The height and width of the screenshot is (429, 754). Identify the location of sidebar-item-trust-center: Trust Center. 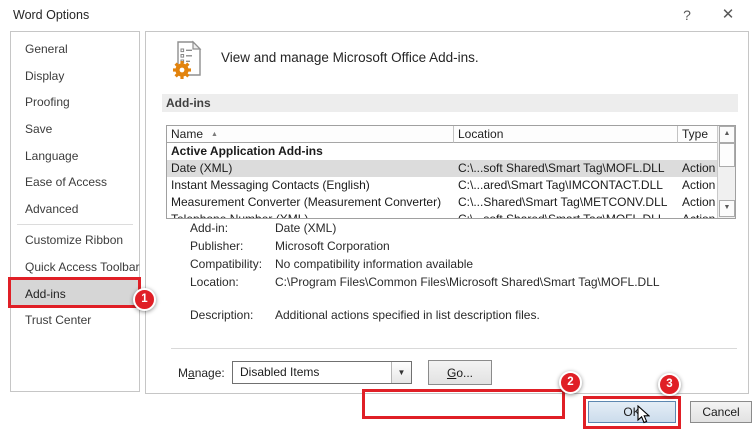
(75, 320).